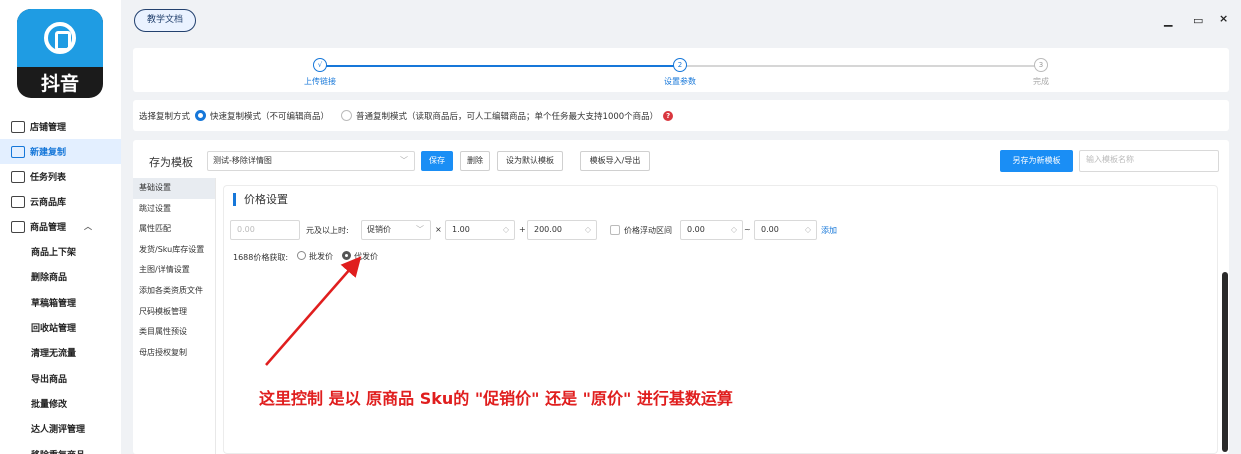 The height and width of the screenshot is (454, 1241). Describe the element at coordinates (711, 230) in the screenshot. I see `float-min-input: 0.00 ◇` at that location.